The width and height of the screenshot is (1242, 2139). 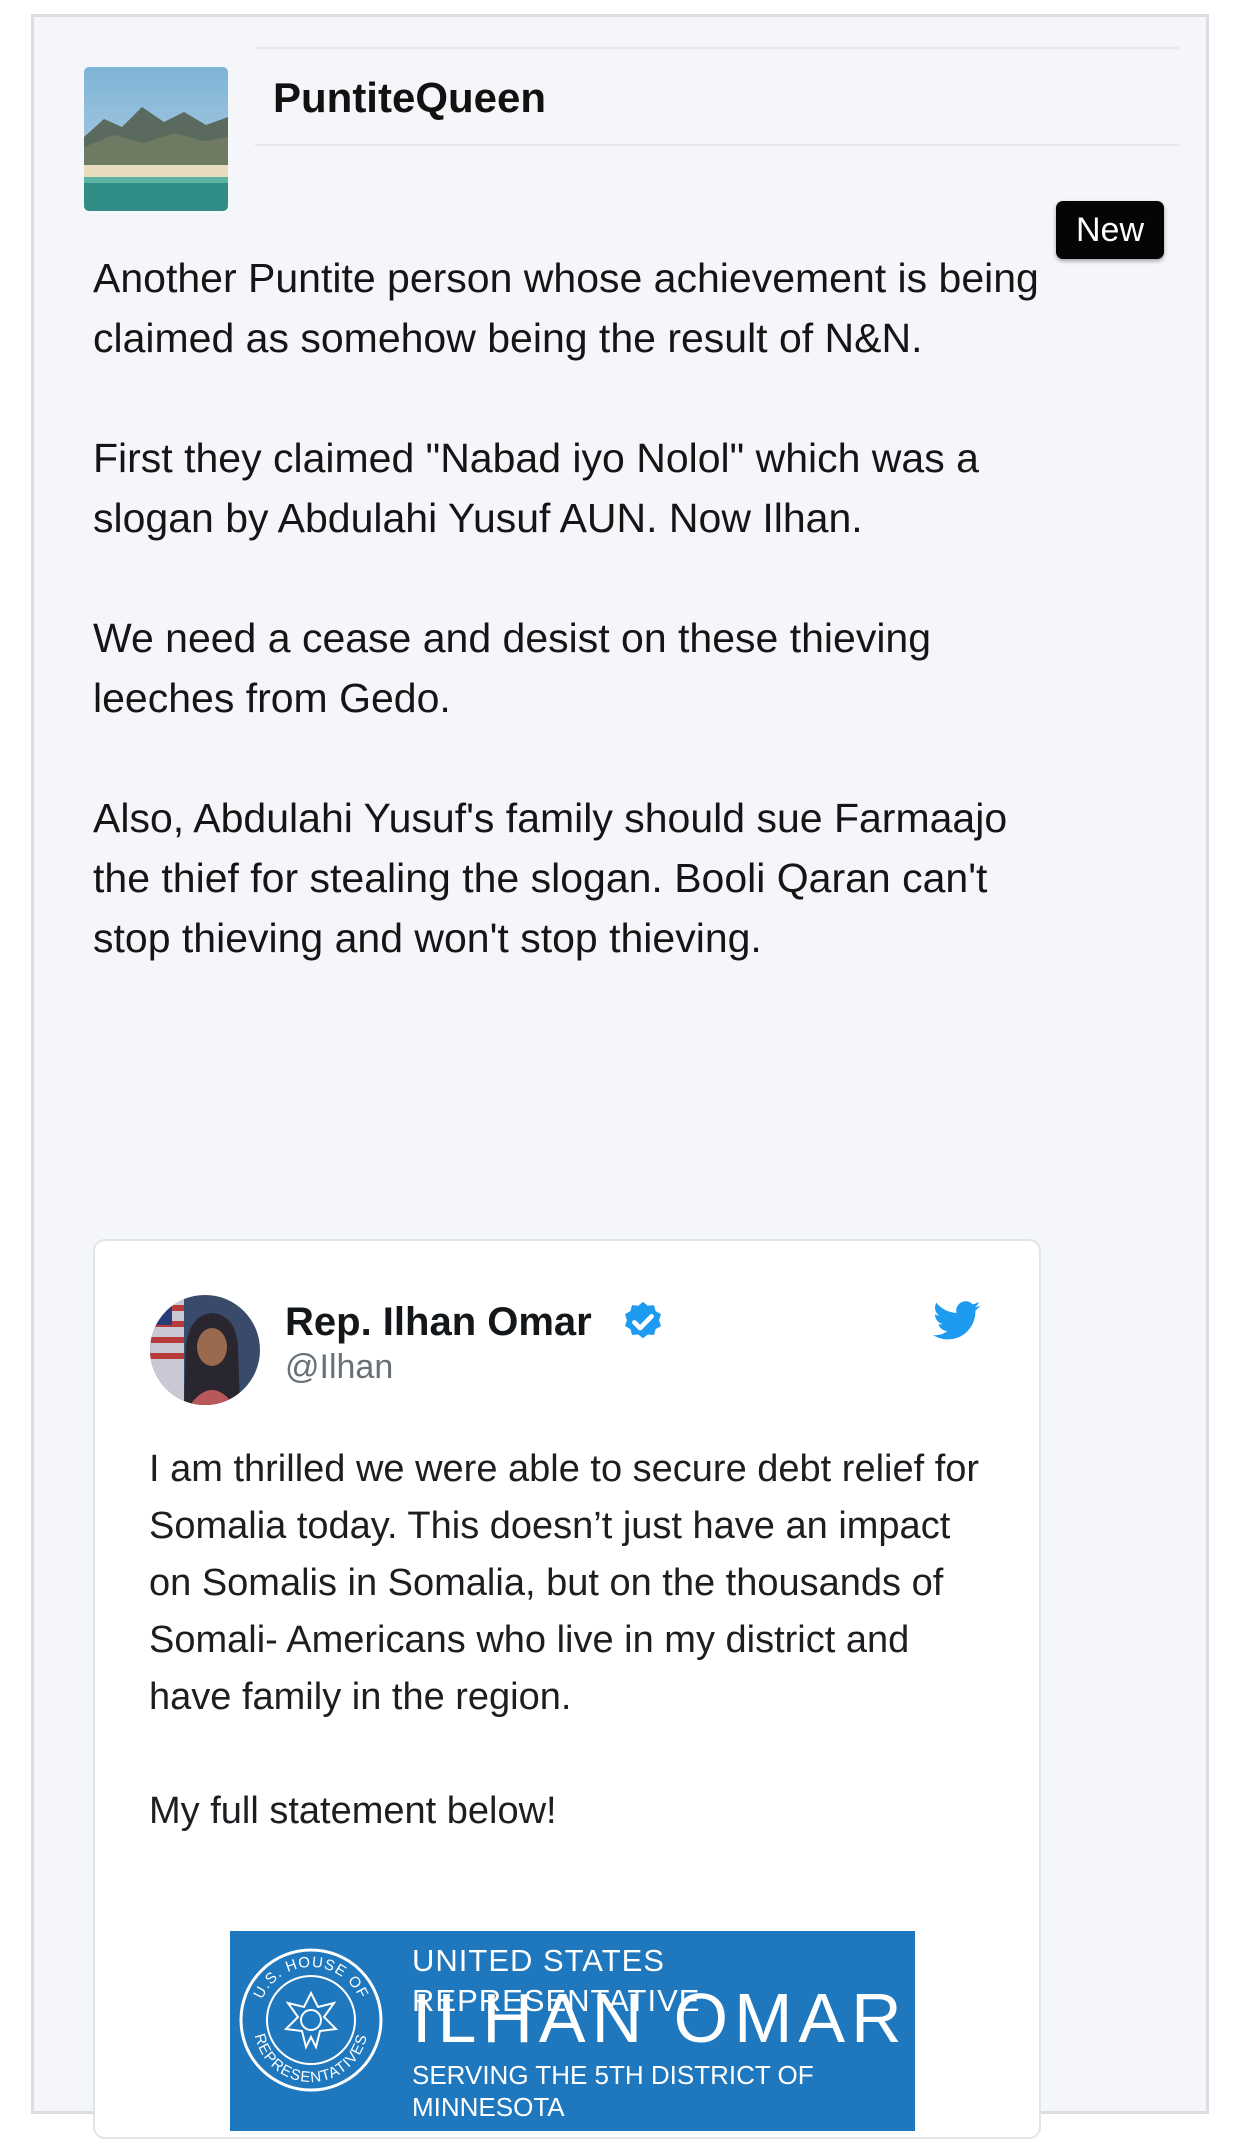 I want to click on tweet-author-avatar, so click(x=205, y=1350).